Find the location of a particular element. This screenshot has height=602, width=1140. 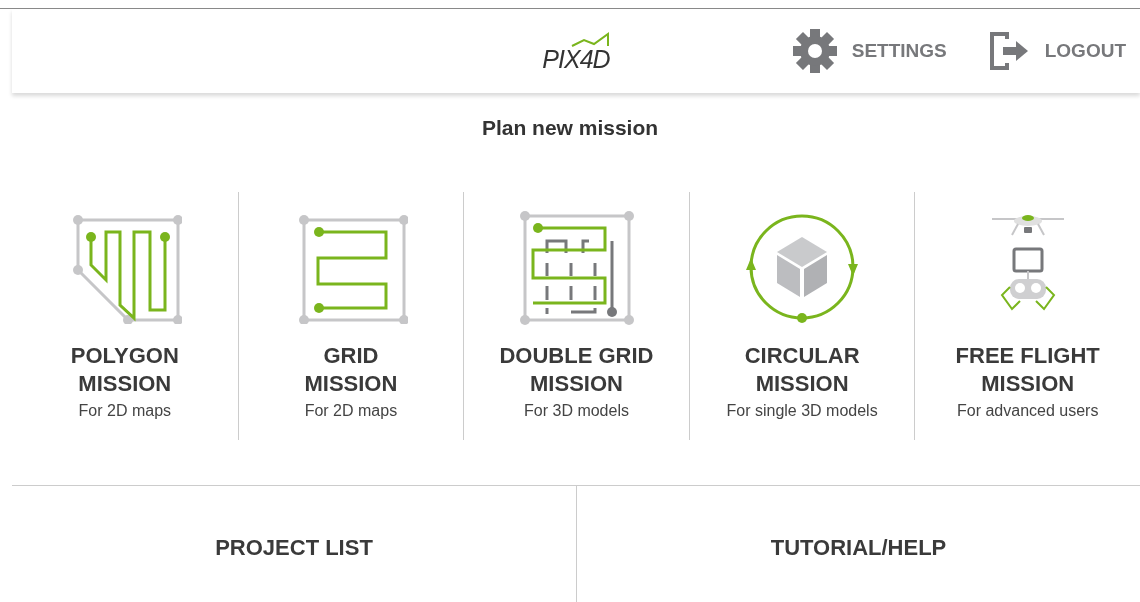

double-grid-path-icon is located at coordinates (576, 267).